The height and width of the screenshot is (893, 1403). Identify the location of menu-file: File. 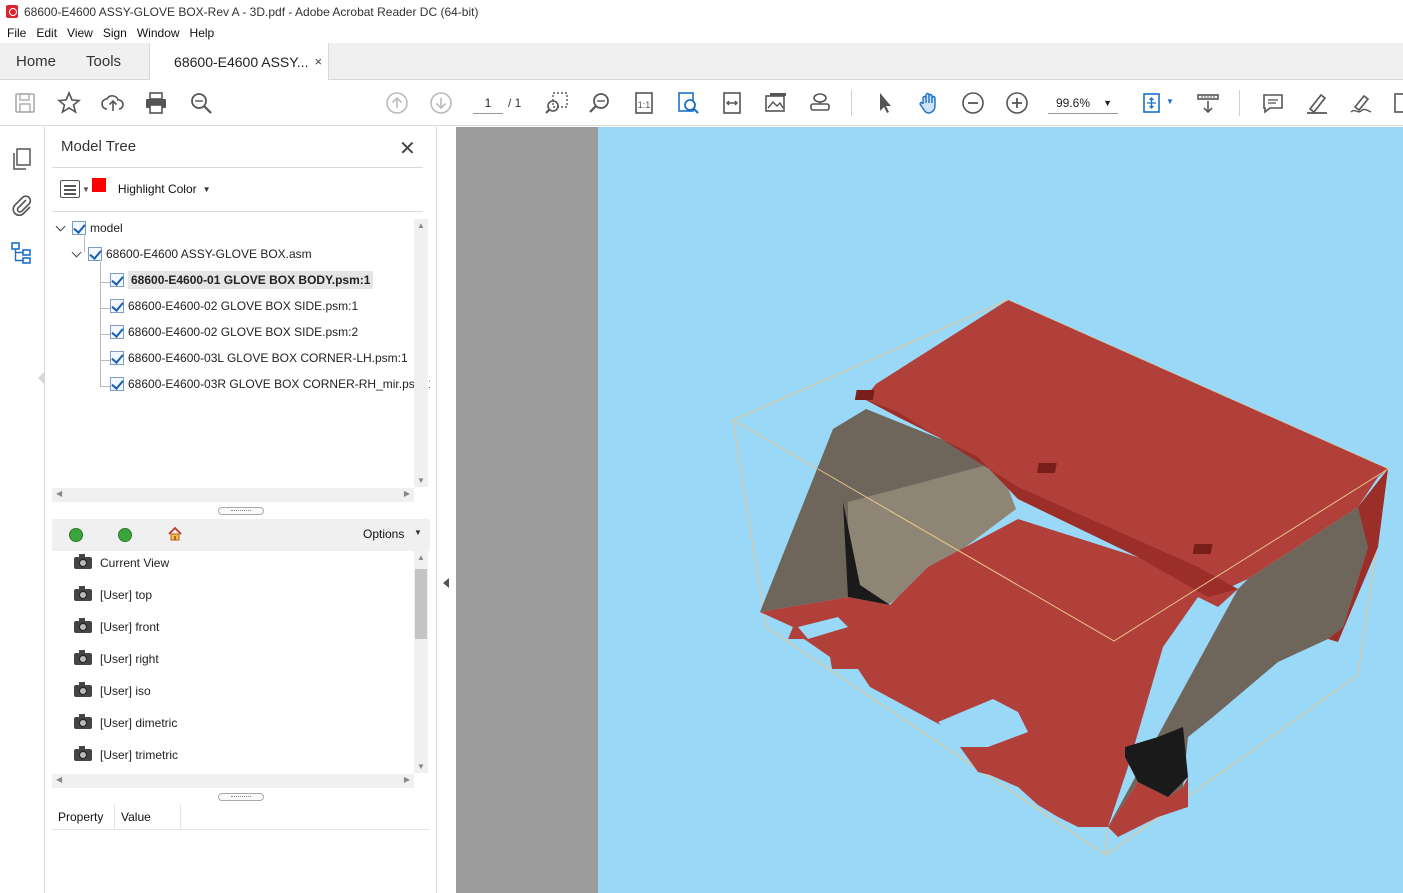
(16, 33).